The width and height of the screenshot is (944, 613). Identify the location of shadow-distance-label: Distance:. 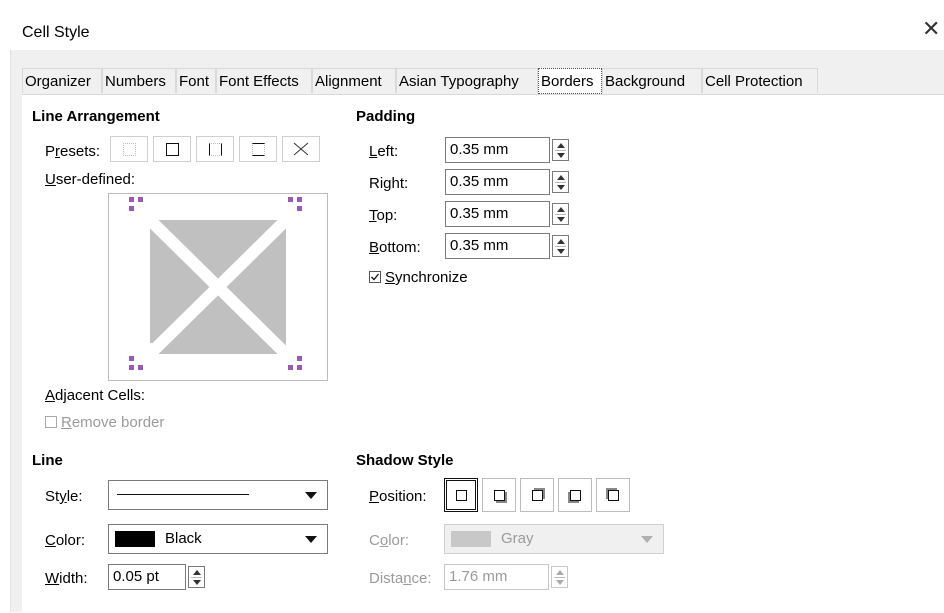
(400, 578).